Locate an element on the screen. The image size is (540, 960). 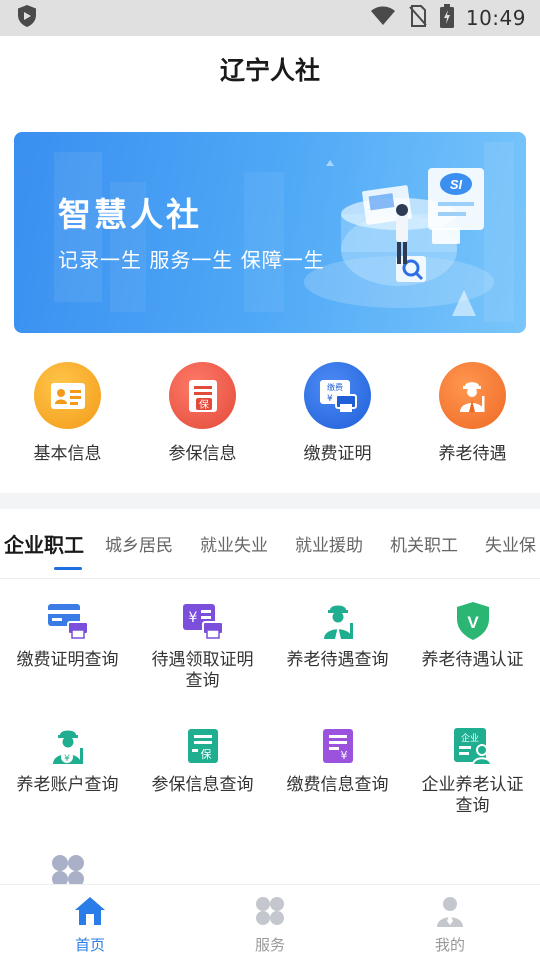
shield-app-icon is located at coordinates (27, 18).